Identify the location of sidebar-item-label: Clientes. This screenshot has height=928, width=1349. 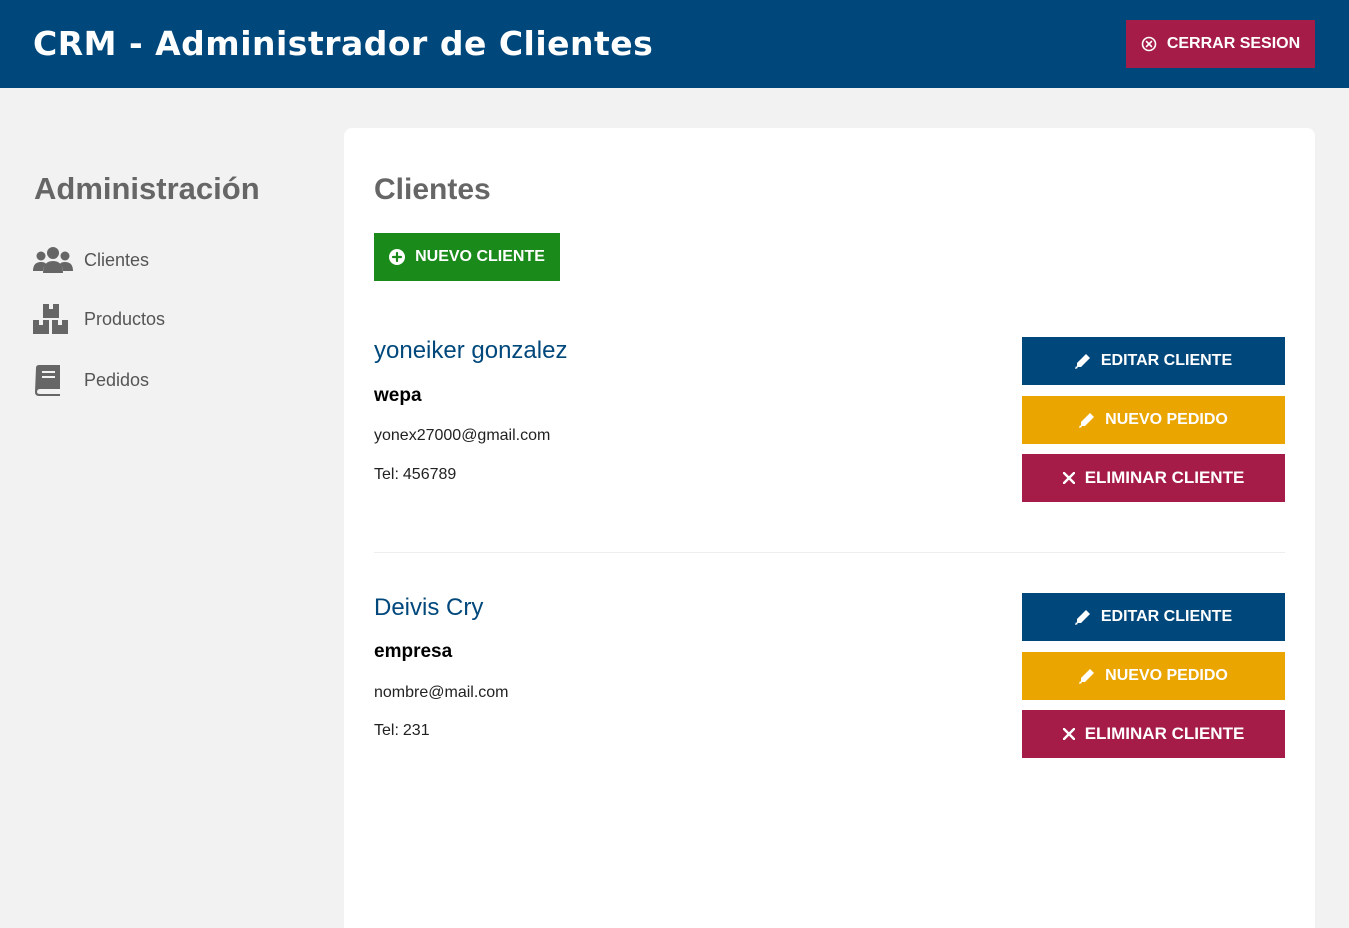
(117, 259).